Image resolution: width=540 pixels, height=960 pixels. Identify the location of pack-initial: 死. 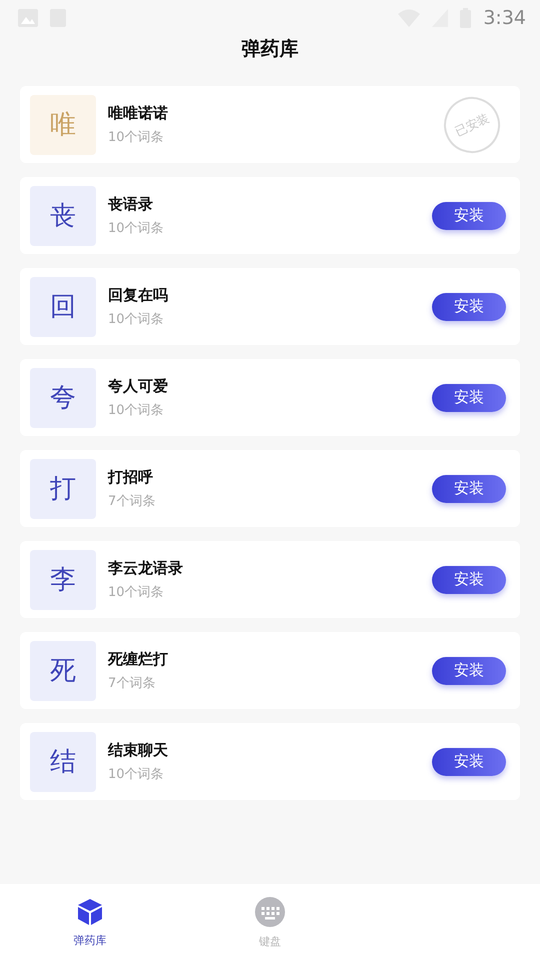
(63, 670).